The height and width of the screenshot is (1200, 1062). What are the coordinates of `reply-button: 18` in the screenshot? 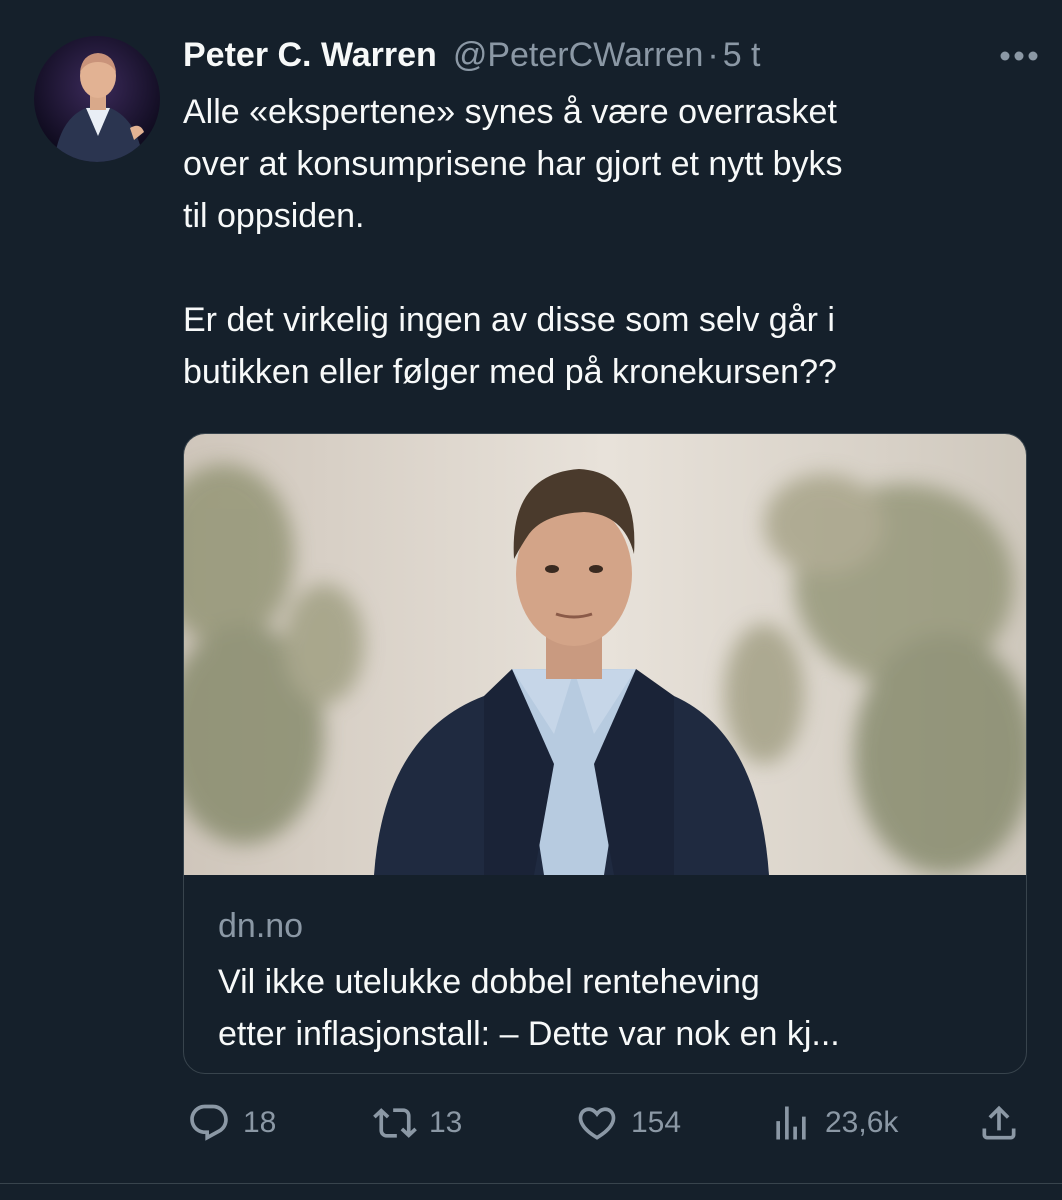 It's located at (231, 1123).